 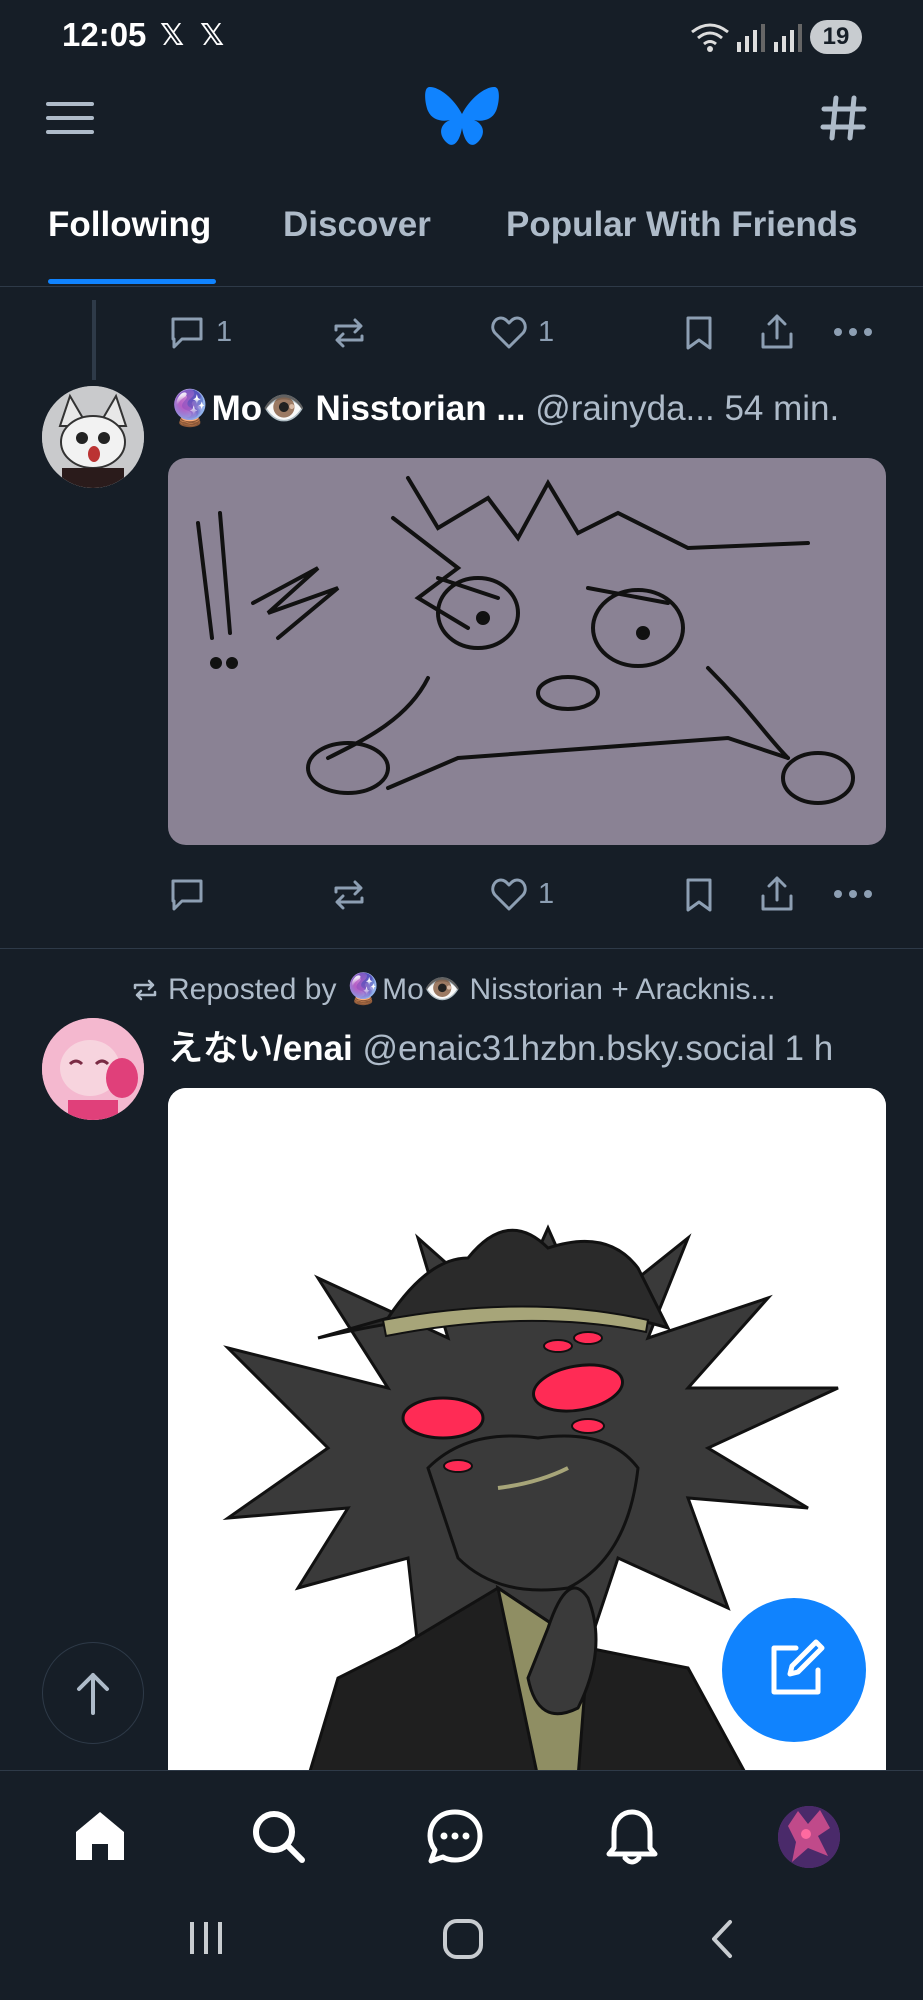 I want to click on post-divider, so click(x=461, y=948).